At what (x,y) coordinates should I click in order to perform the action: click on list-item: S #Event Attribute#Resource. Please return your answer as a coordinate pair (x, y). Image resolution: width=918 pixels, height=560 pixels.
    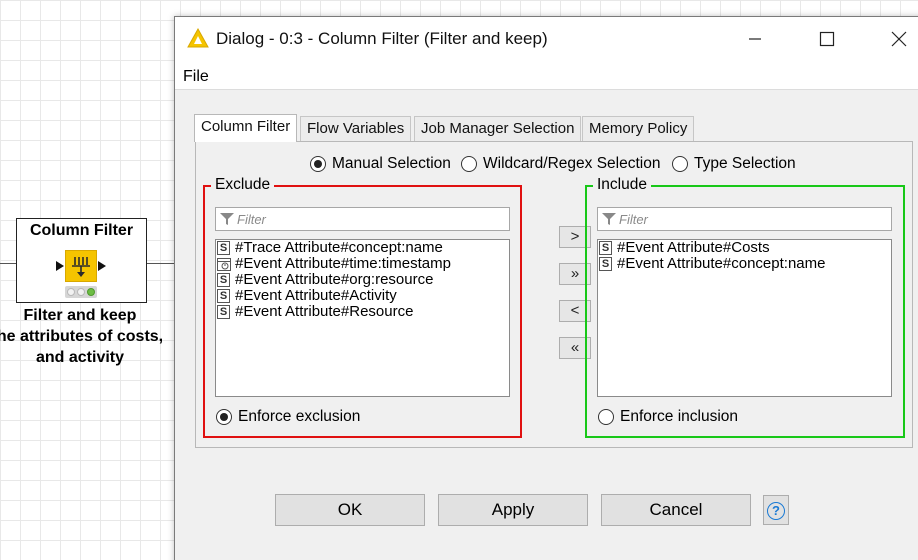
    Looking at the image, I should click on (362, 312).